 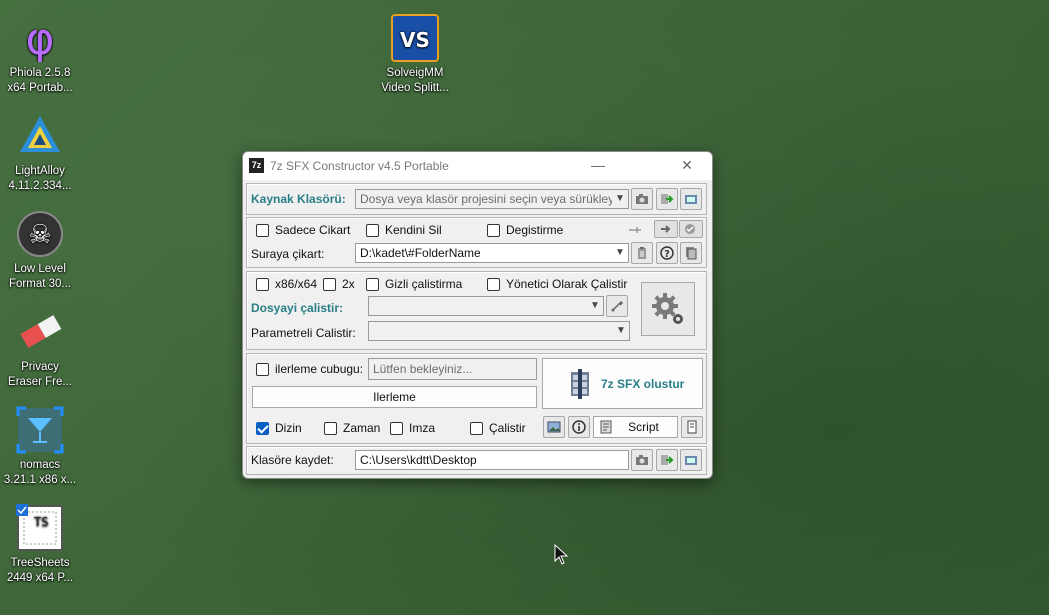 What do you see at coordinates (492, 253) in the screenshot?
I see `extract-path-combo: D:\kadet\#FolderName ▼` at bounding box center [492, 253].